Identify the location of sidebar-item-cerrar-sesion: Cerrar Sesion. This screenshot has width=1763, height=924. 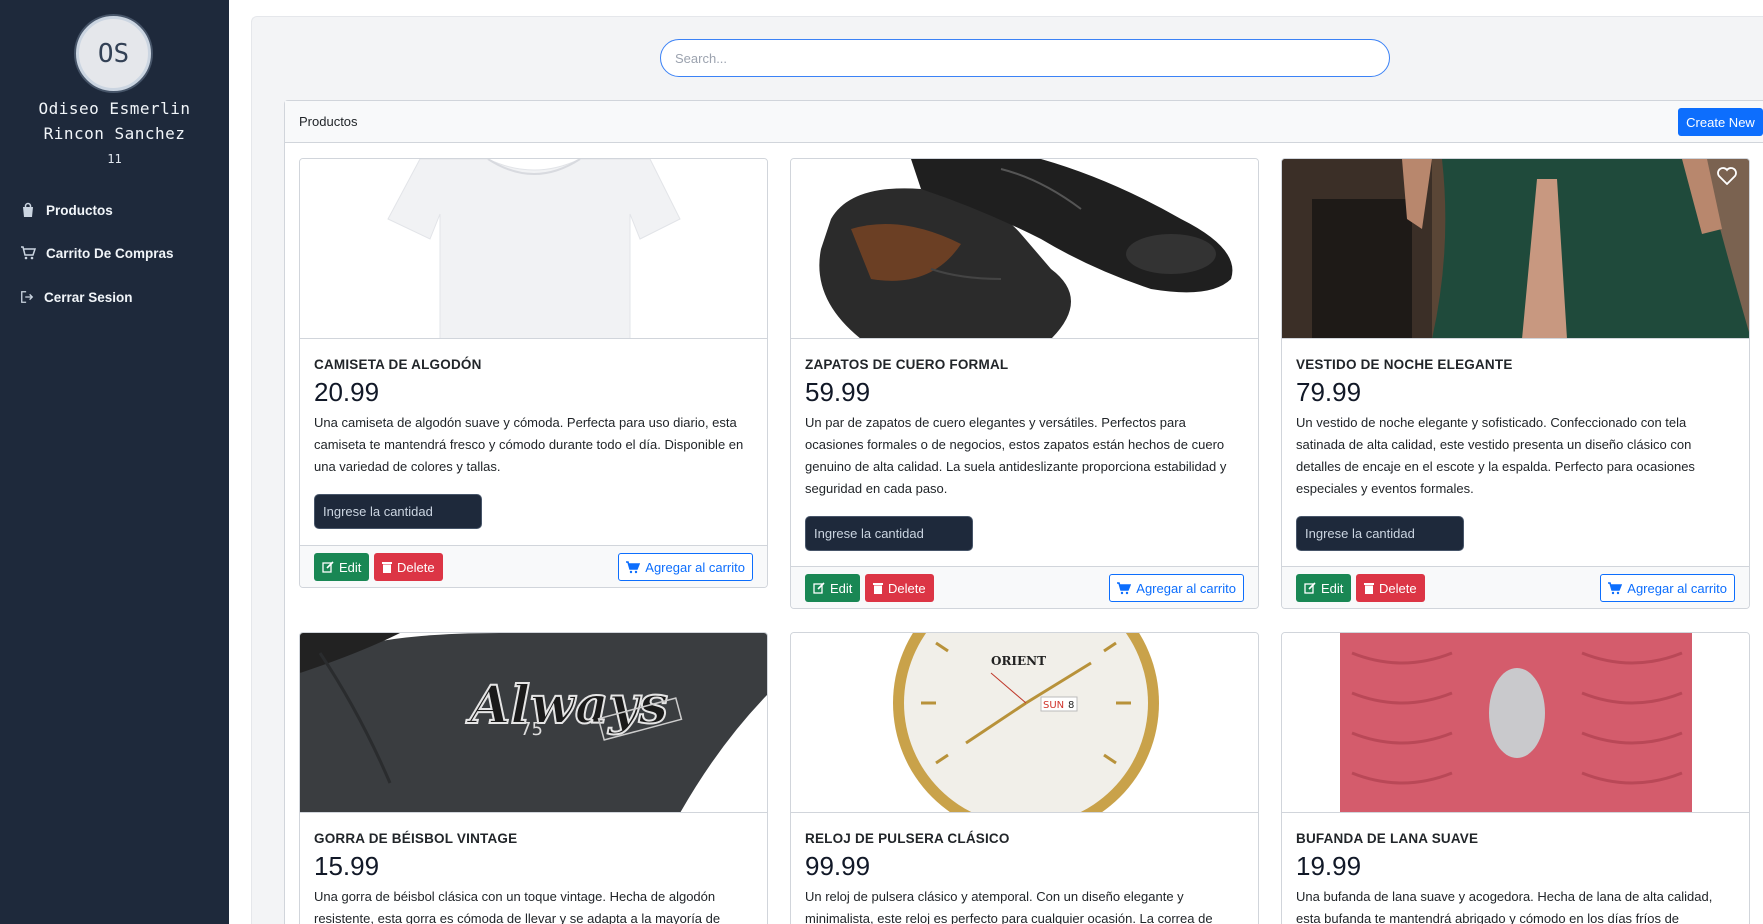
(76, 297).